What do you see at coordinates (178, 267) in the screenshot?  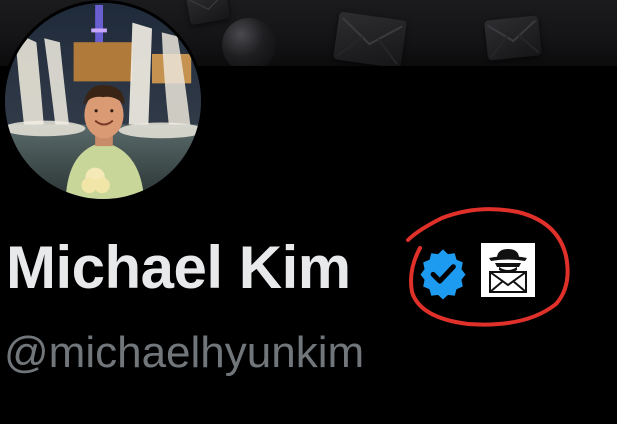 I see `display-name: Michael Kim` at bounding box center [178, 267].